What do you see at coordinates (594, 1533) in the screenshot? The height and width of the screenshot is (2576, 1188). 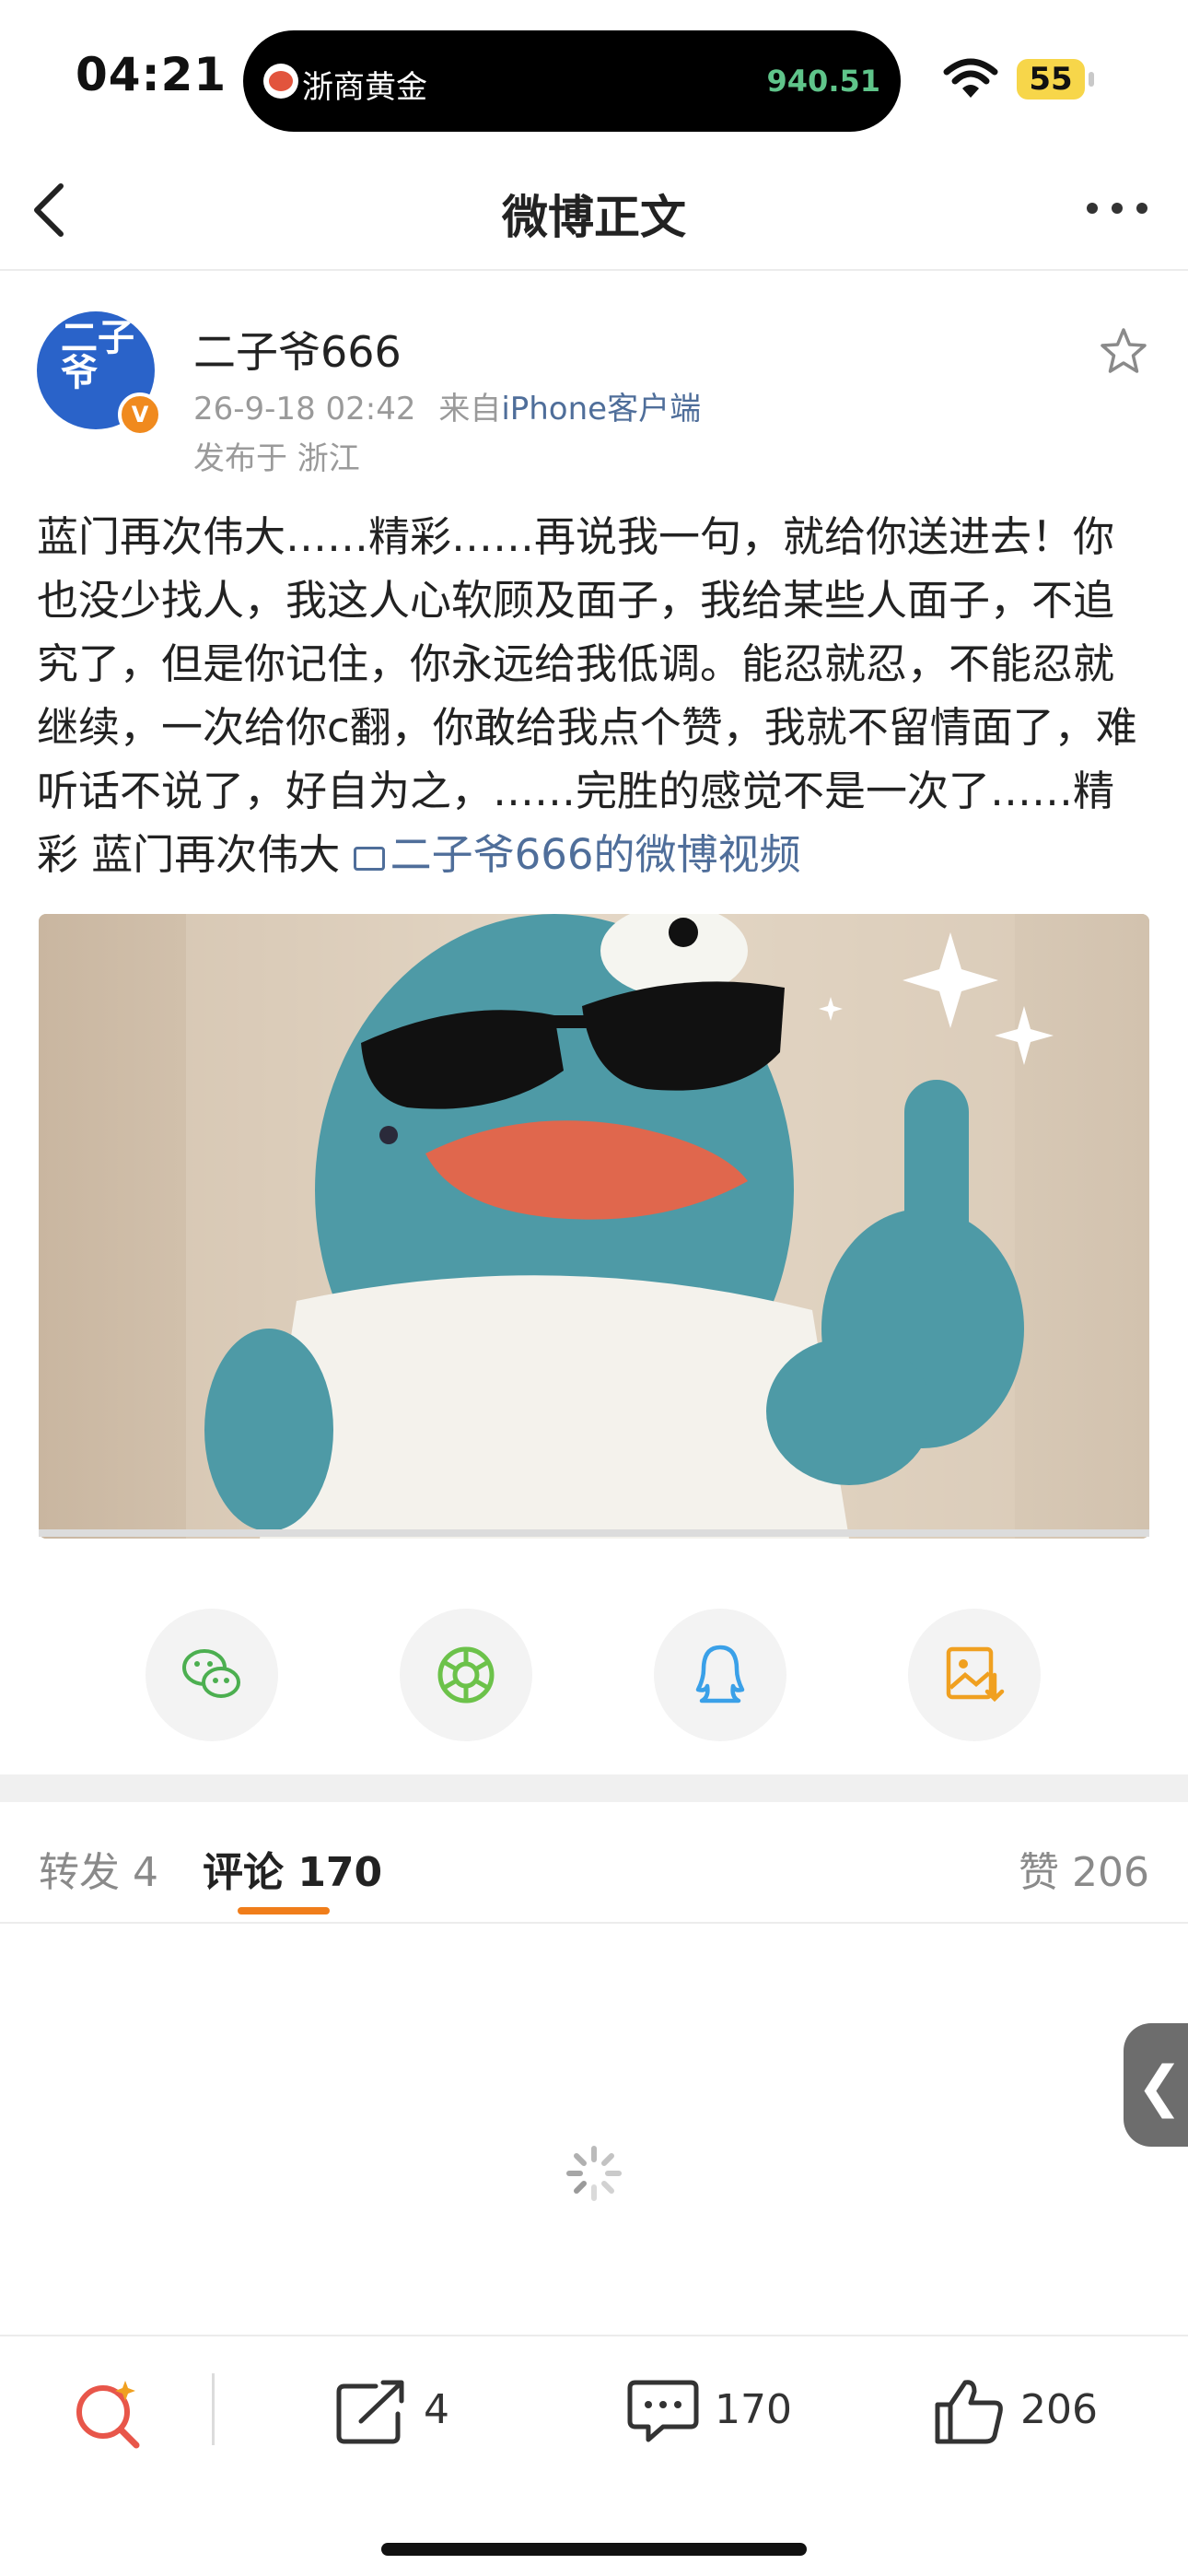 I see `video-progress-bar` at bounding box center [594, 1533].